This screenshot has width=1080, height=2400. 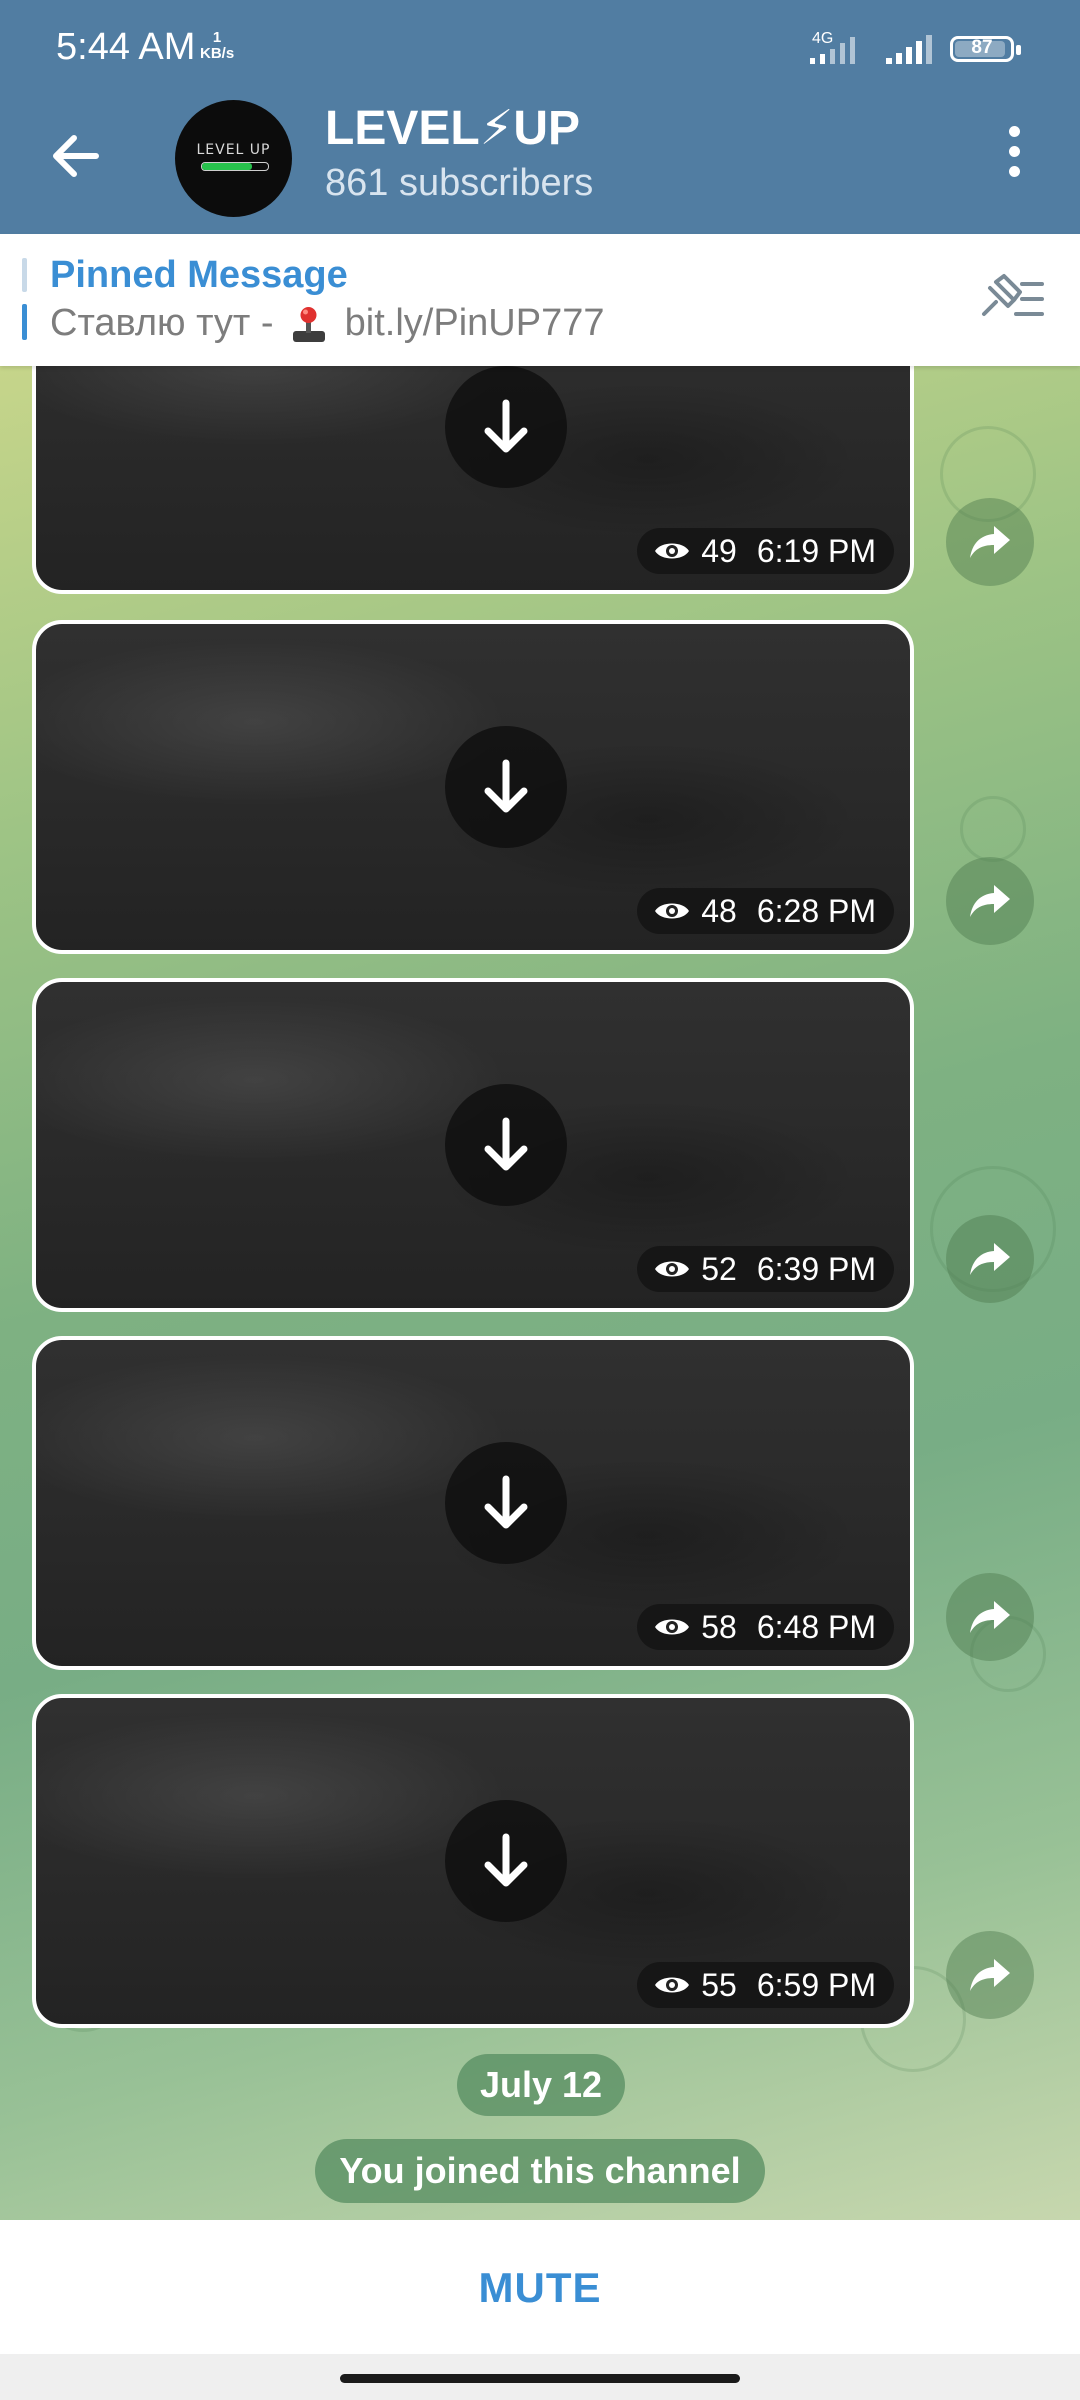 What do you see at coordinates (719, 1984) in the screenshot?
I see `view-count: 55` at bounding box center [719, 1984].